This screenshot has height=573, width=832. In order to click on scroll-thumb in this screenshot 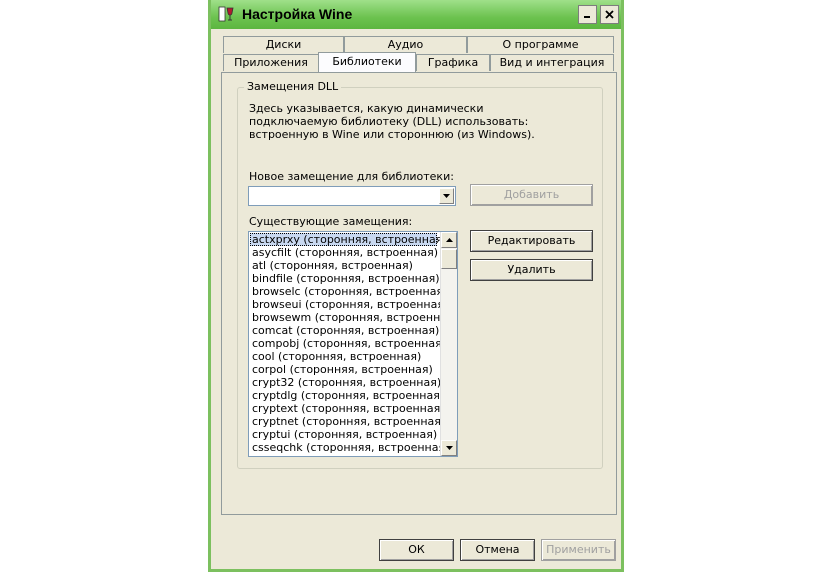, I will do `click(449, 259)`.